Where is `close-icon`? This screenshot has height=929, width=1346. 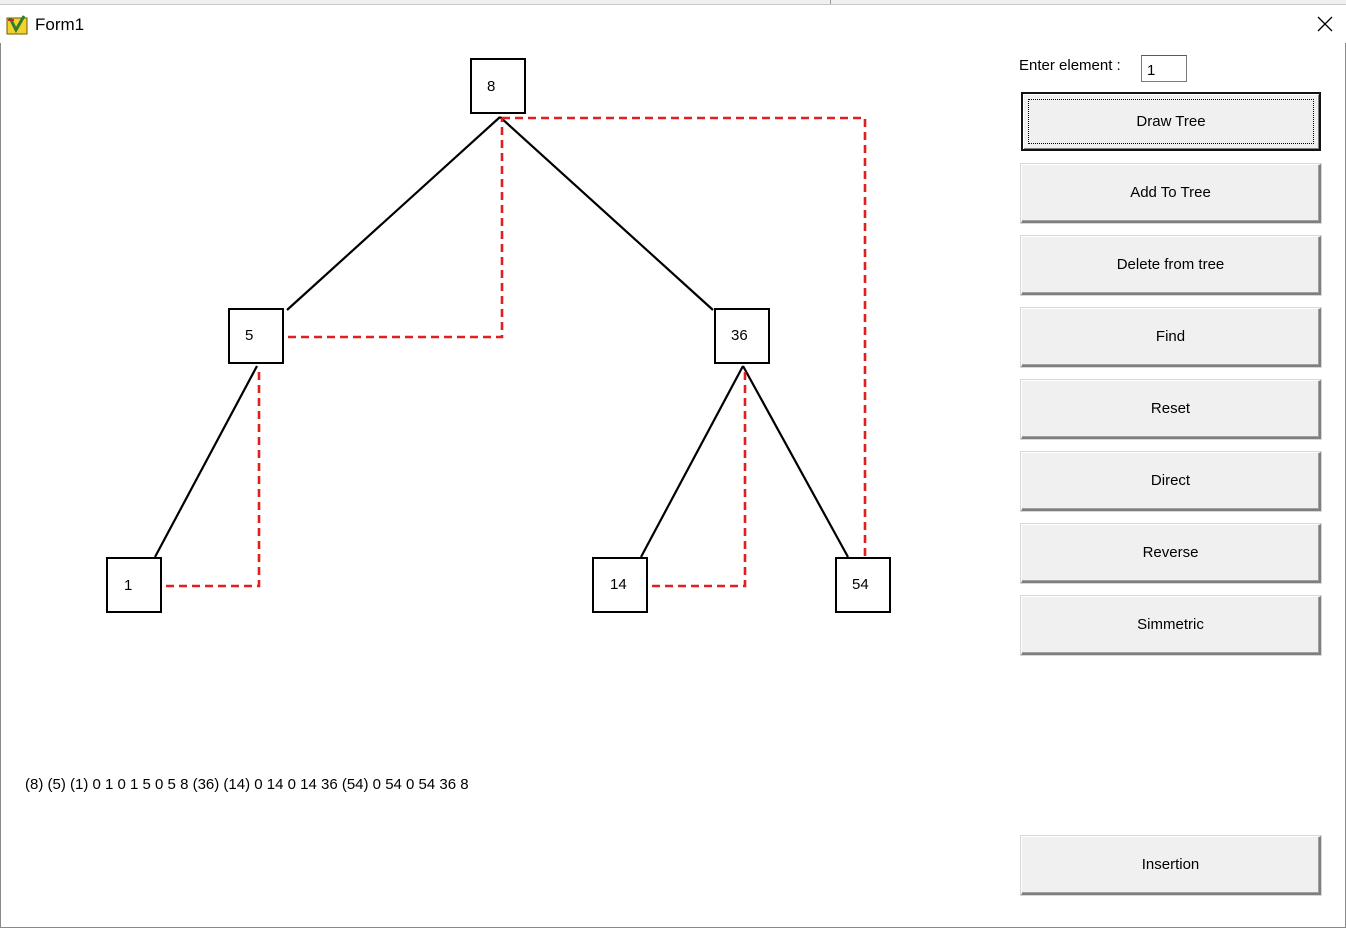 close-icon is located at coordinates (1325, 24).